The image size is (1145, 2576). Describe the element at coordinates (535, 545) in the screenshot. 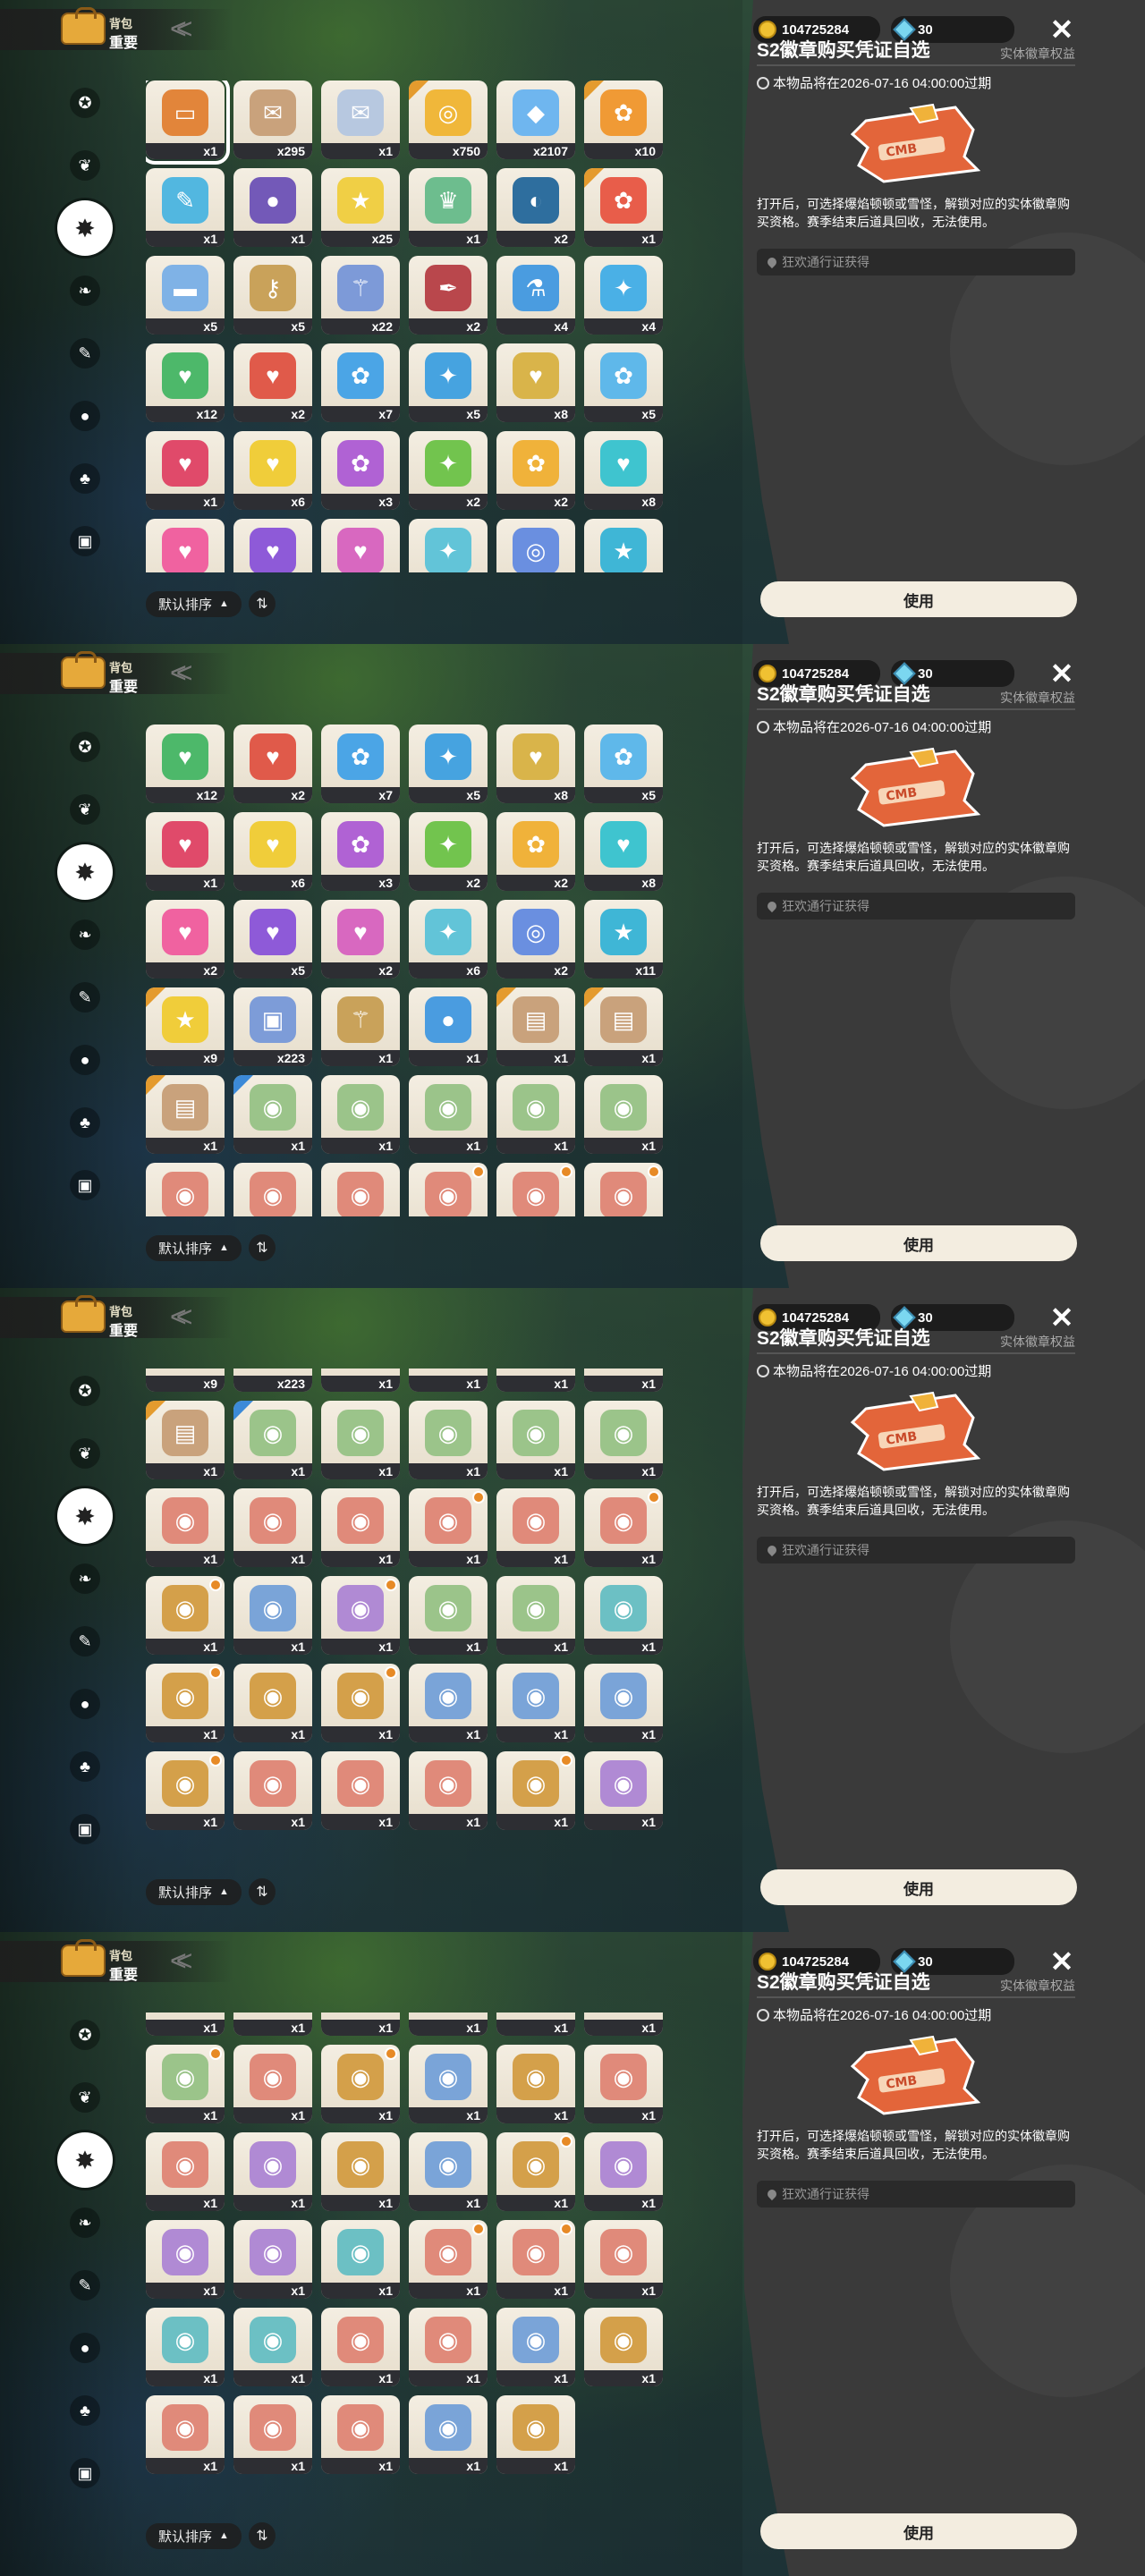

I see `inventory-item: ◎` at that location.